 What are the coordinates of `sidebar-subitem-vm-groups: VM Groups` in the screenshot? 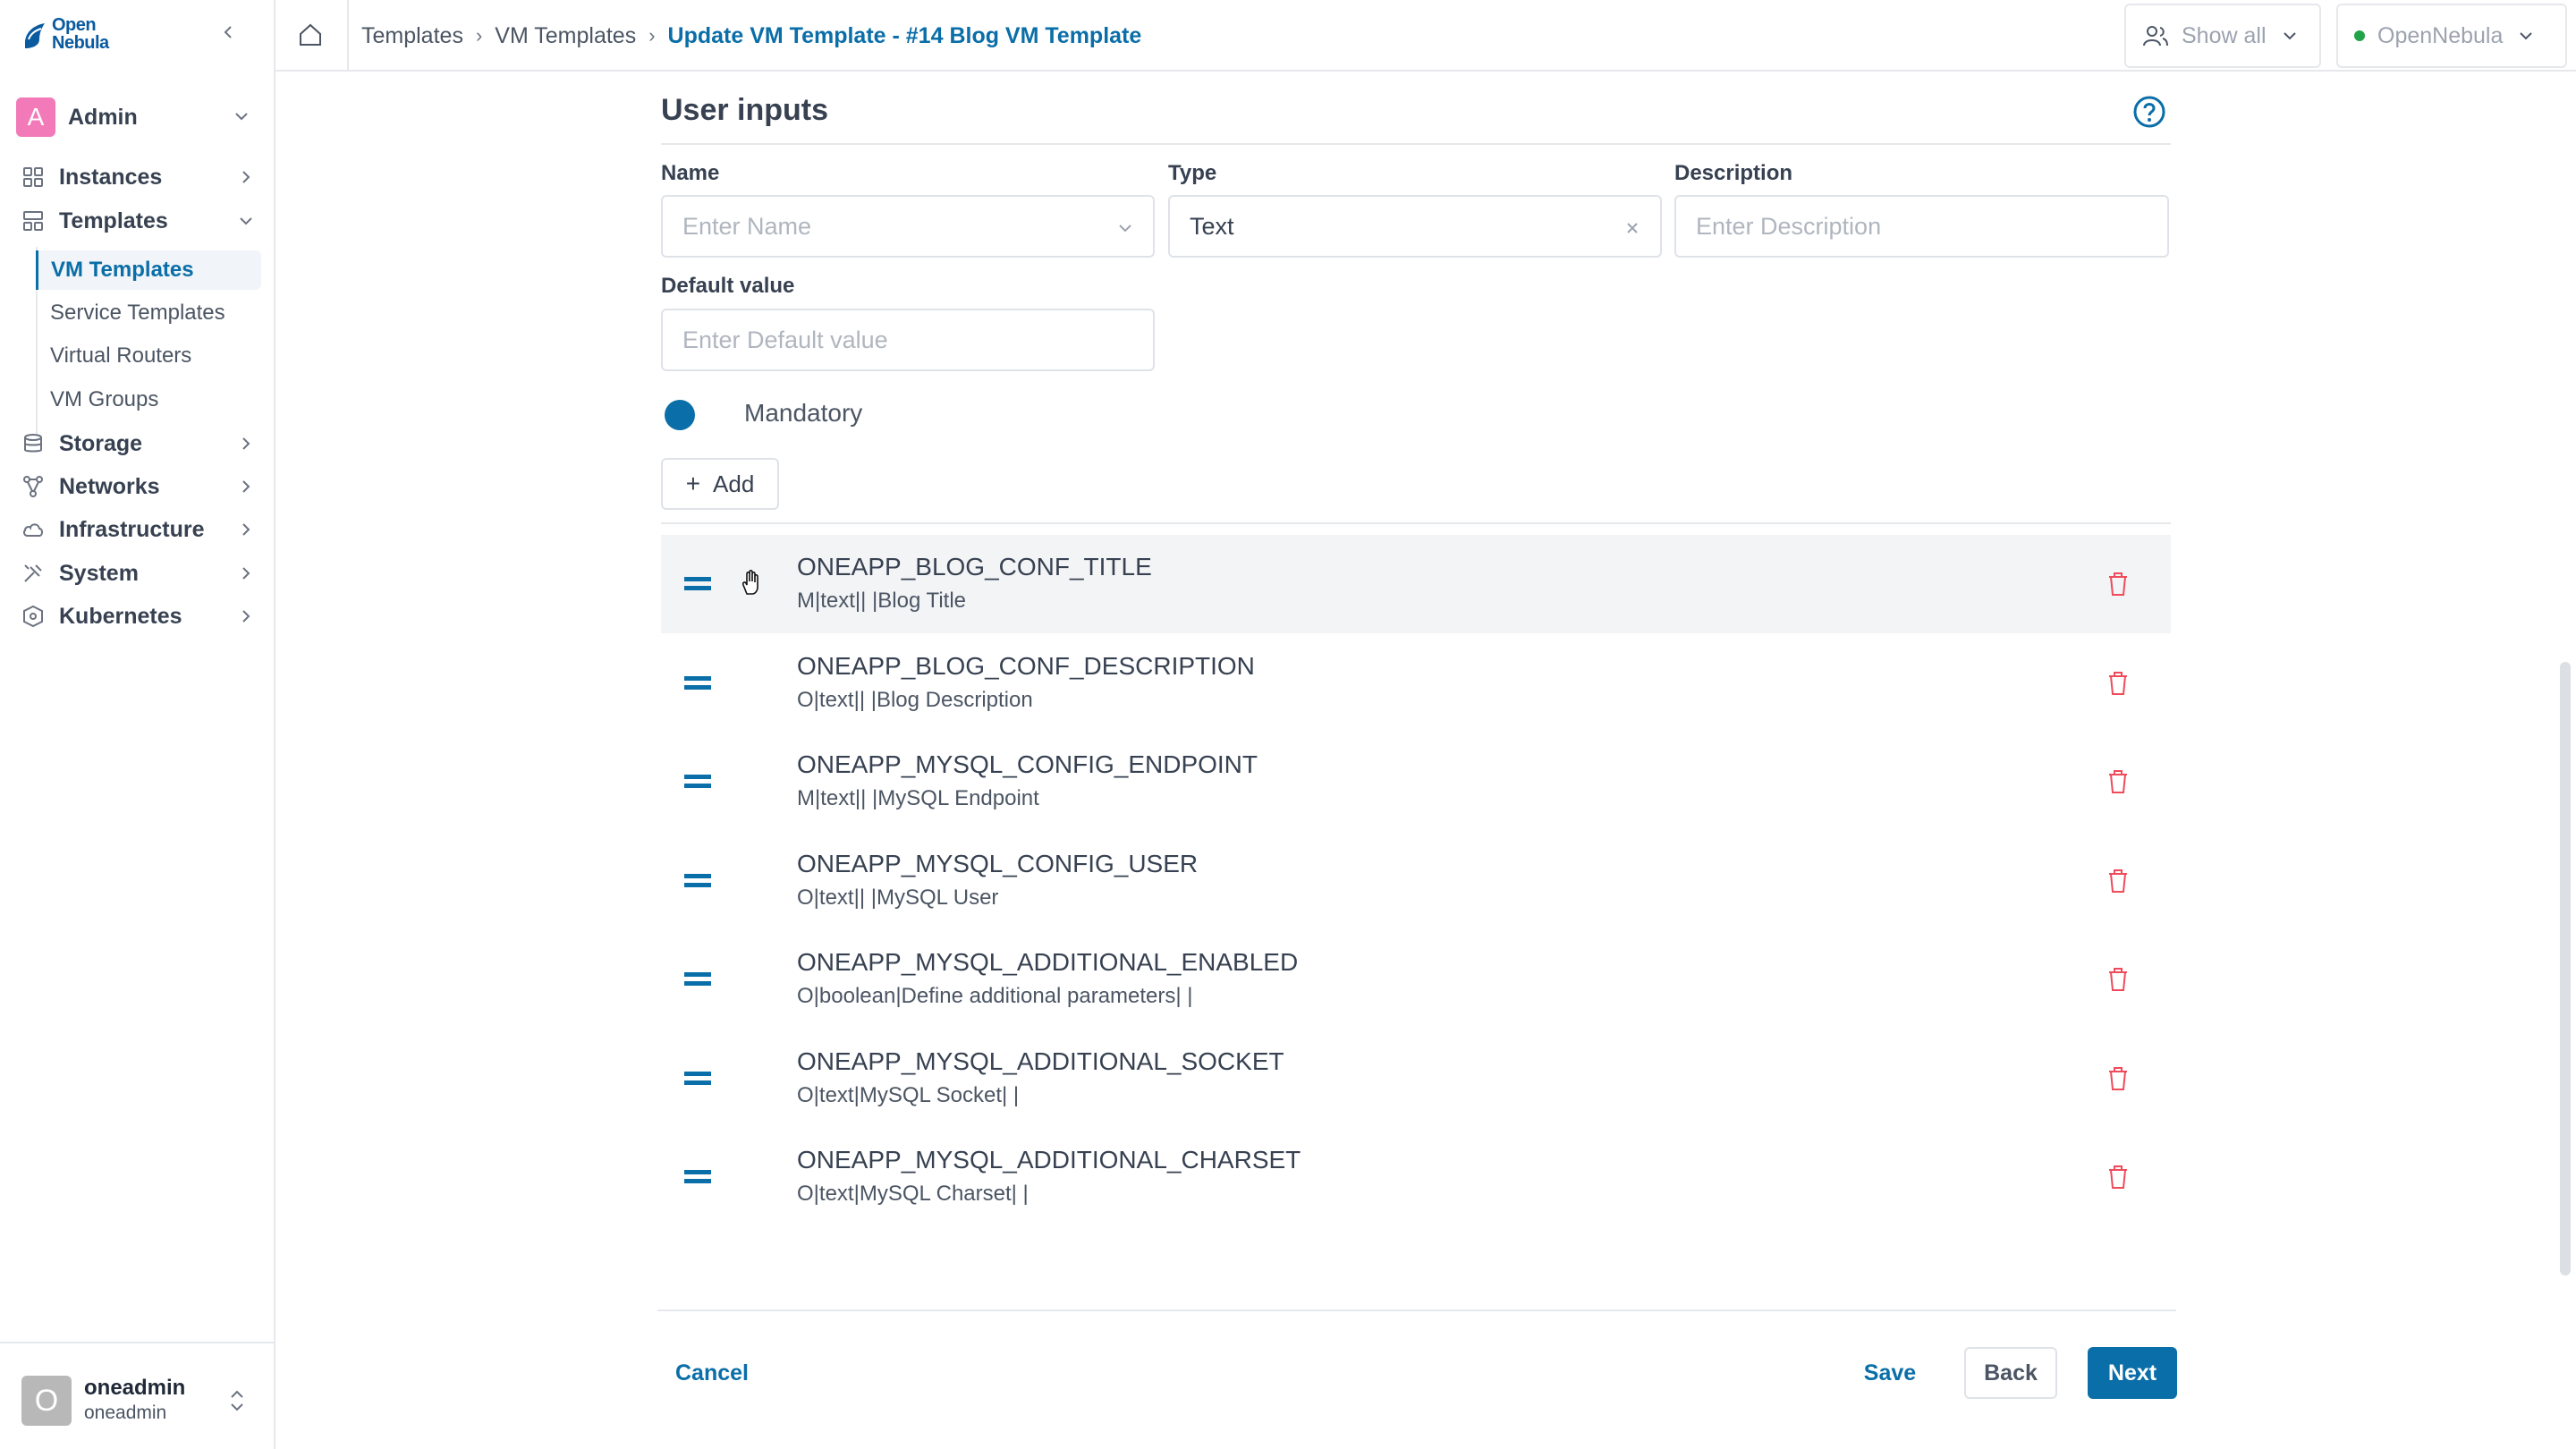 It's located at (150, 399).